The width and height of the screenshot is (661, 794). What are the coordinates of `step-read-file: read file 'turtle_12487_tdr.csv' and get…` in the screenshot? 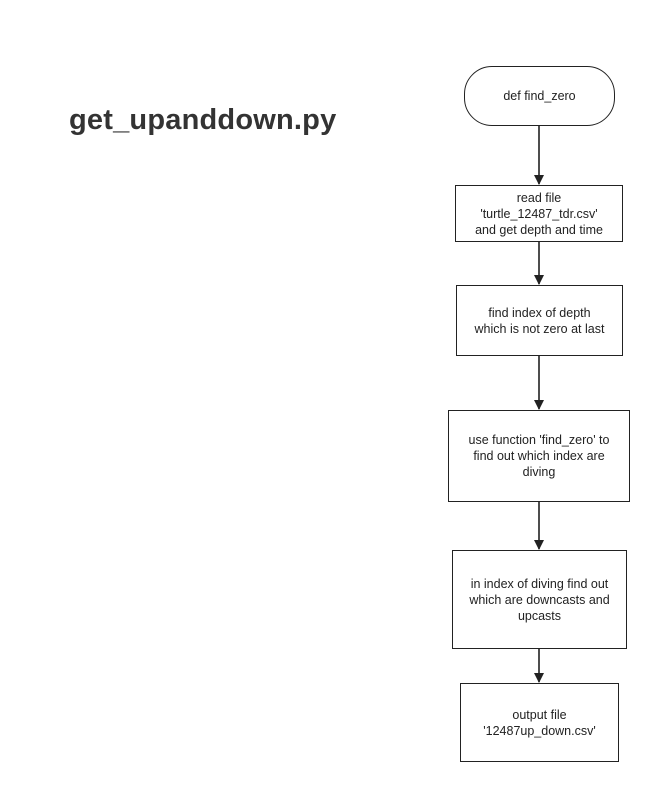 It's located at (539, 213).